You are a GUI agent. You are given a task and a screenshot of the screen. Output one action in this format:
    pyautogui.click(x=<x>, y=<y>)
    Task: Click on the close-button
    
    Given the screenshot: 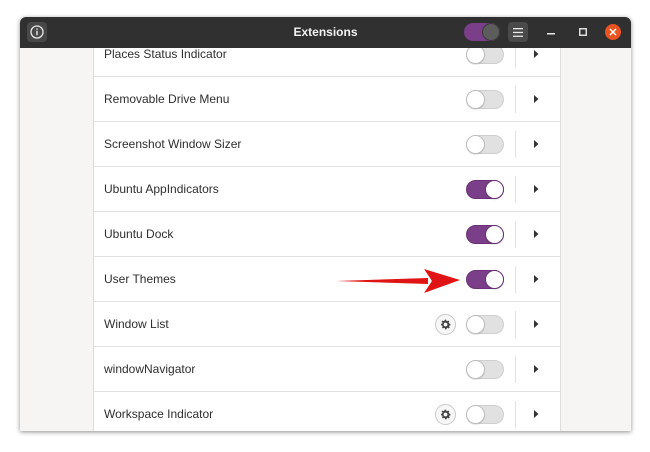 What is the action you would take?
    pyautogui.click(x=613, y=32)
    